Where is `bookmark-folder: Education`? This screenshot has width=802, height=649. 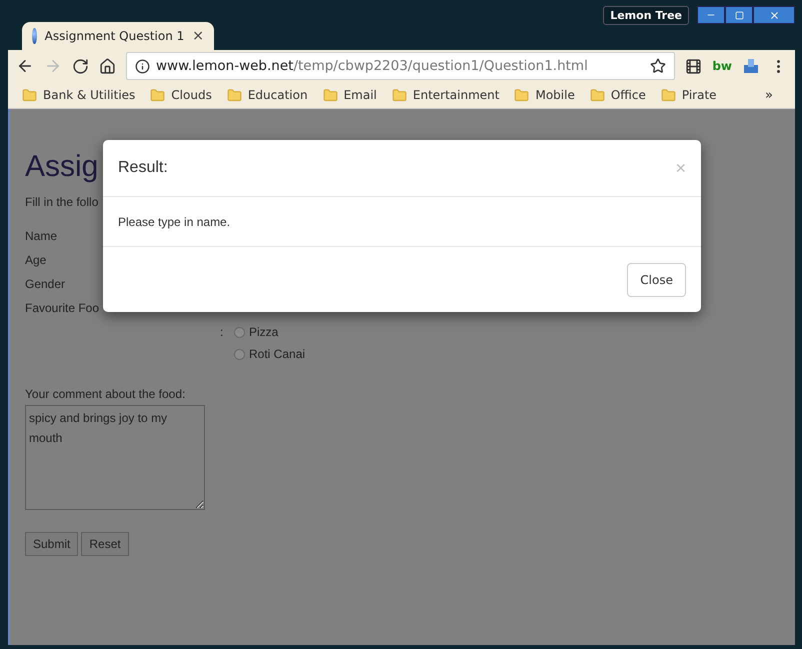
bookmark-folder: Education is located at coordinates (268, 95).